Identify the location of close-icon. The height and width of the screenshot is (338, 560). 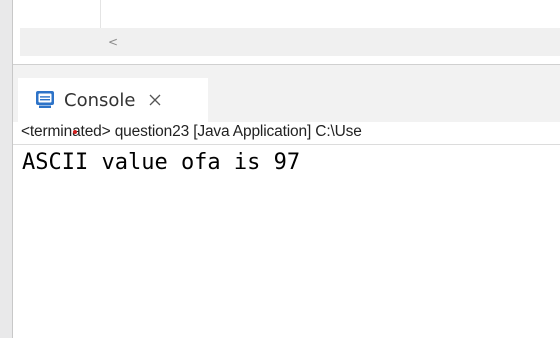
(155, 100).